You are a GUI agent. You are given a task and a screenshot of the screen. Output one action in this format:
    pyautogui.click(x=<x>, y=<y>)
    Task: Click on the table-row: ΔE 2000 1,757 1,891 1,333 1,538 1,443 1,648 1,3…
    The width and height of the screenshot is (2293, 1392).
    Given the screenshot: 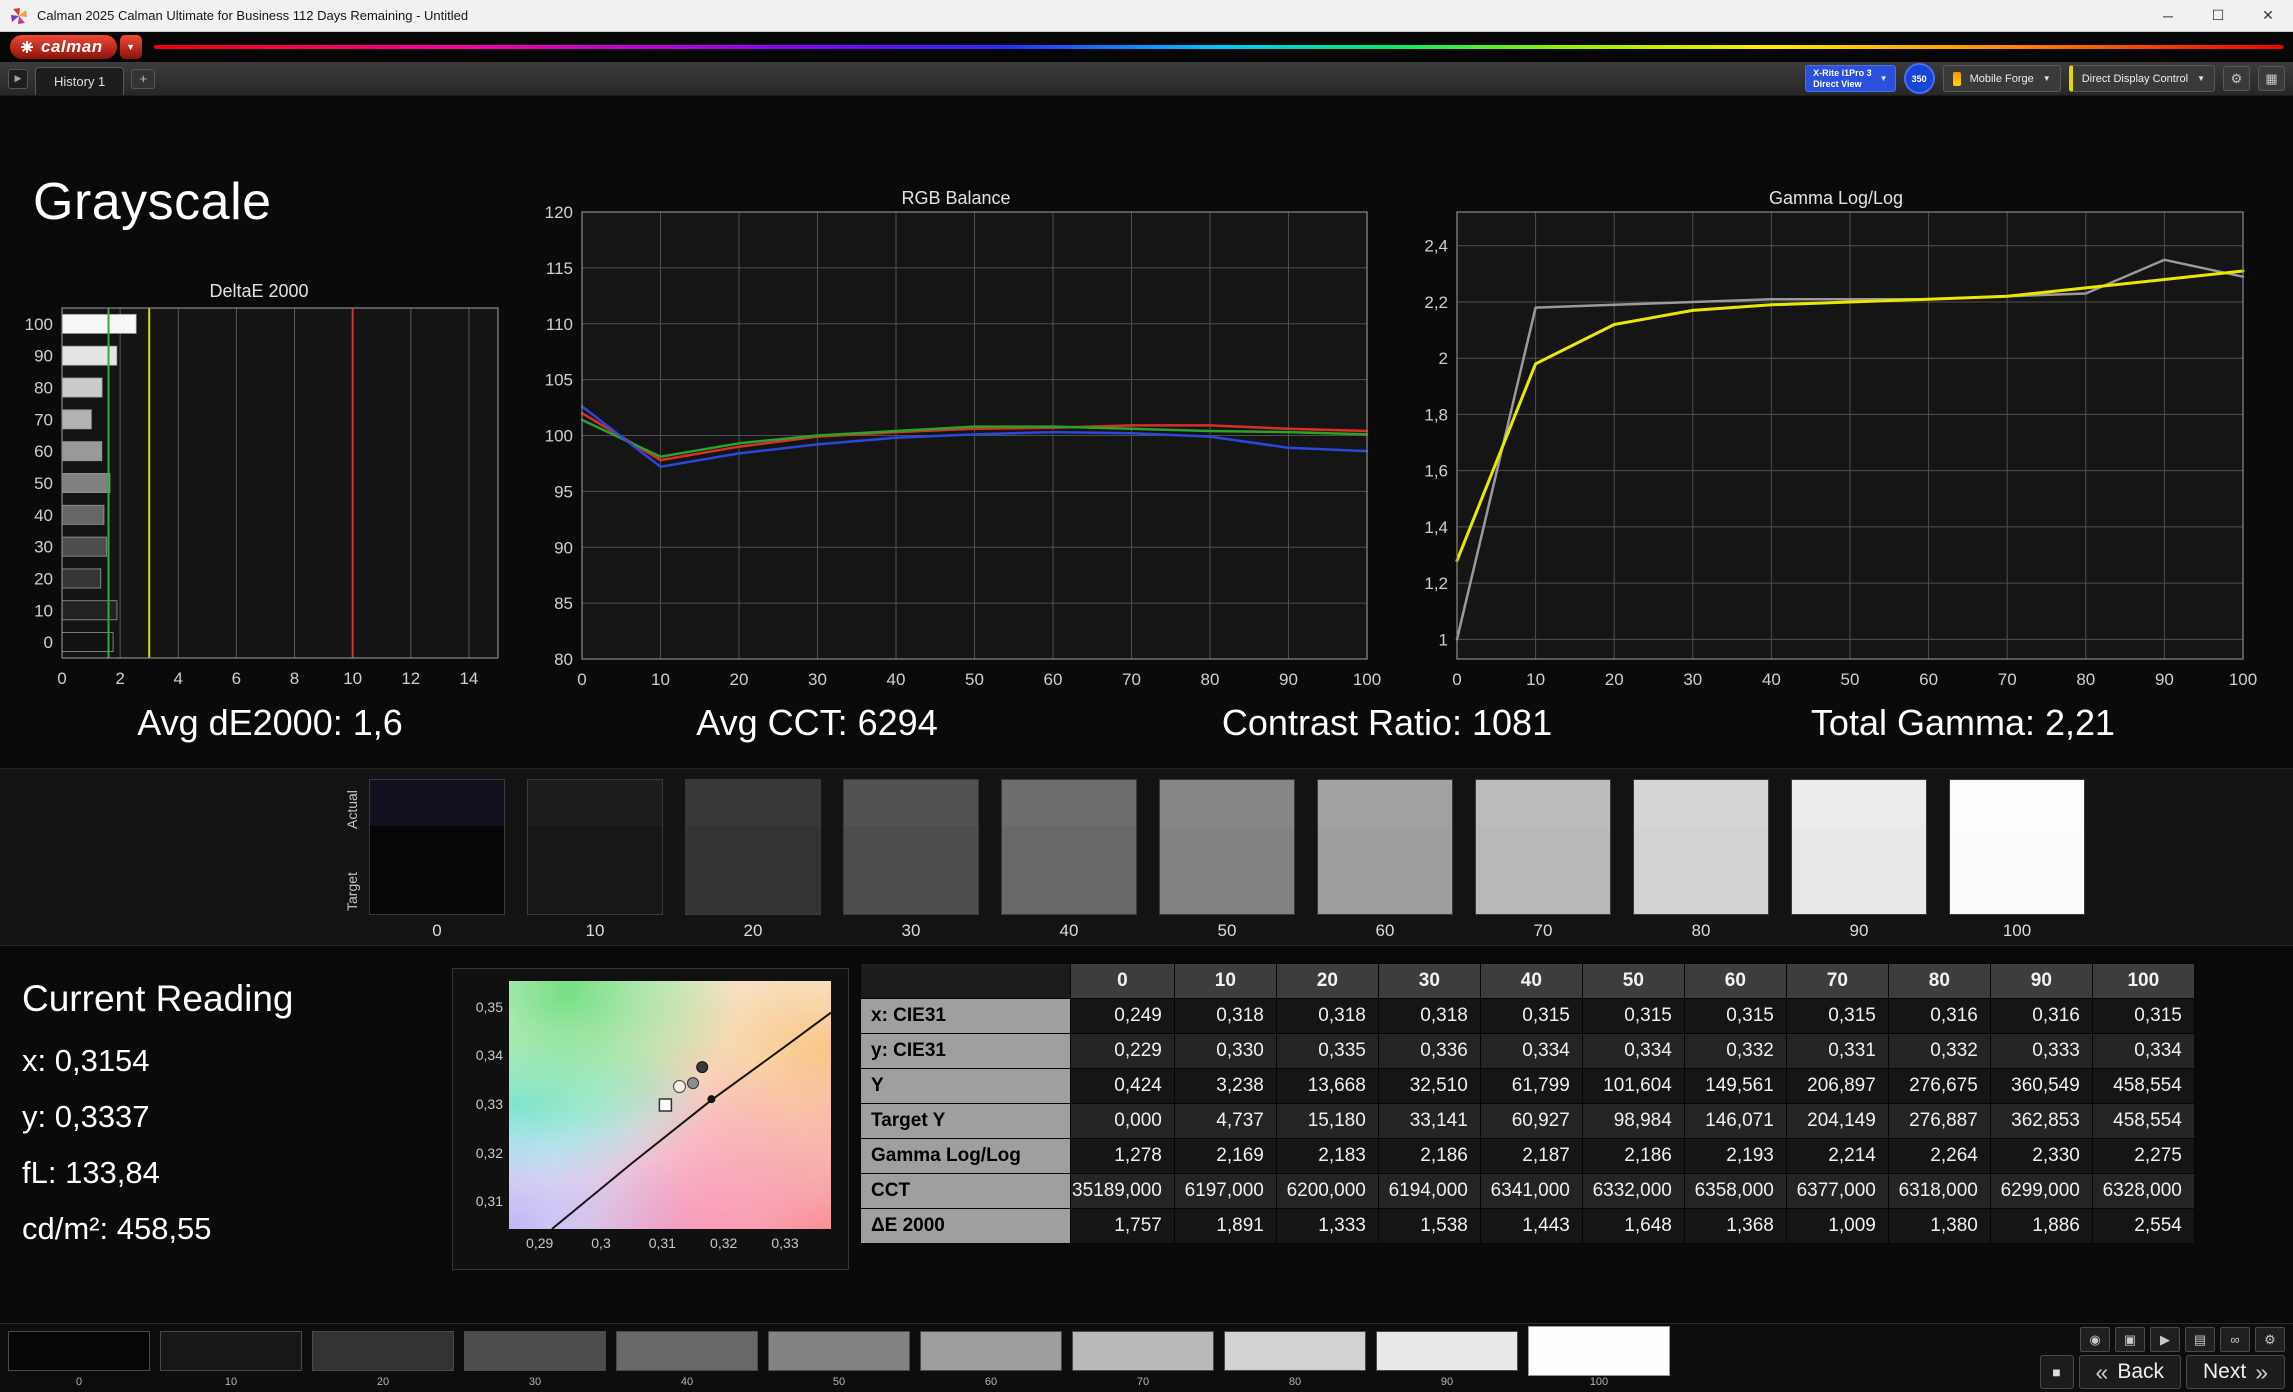 What is the action you would take?
    pyautogui.click(x=1527, y=1226)
    